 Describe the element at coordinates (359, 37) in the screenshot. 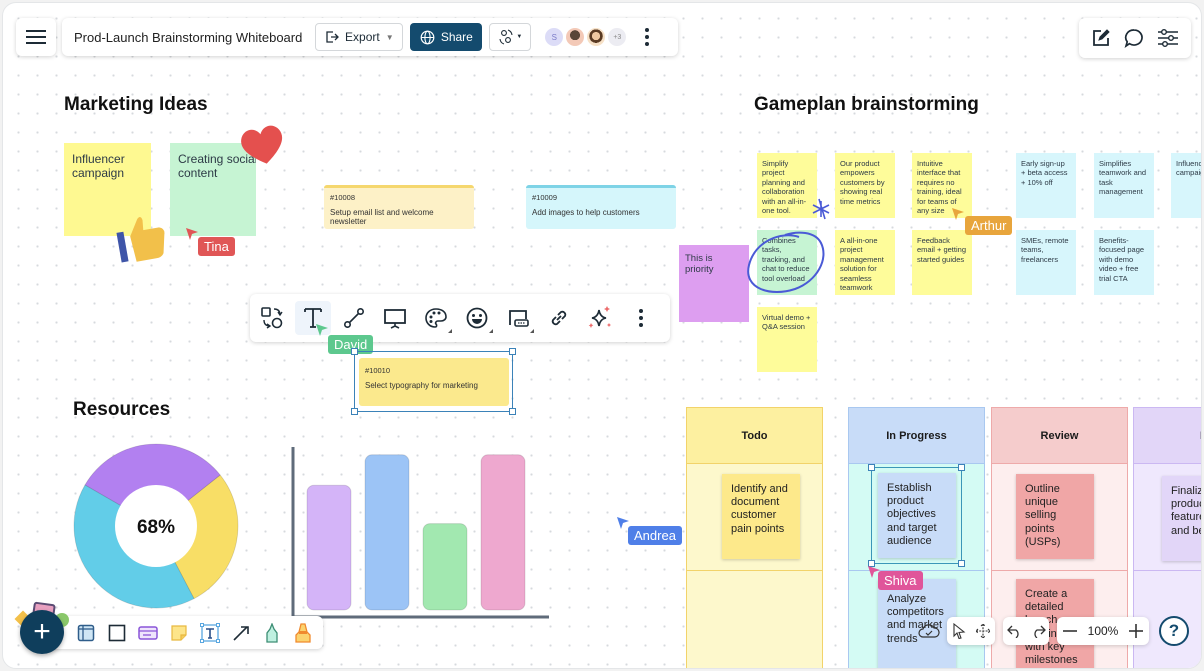

I see `export-button: Export ▼` at that location.